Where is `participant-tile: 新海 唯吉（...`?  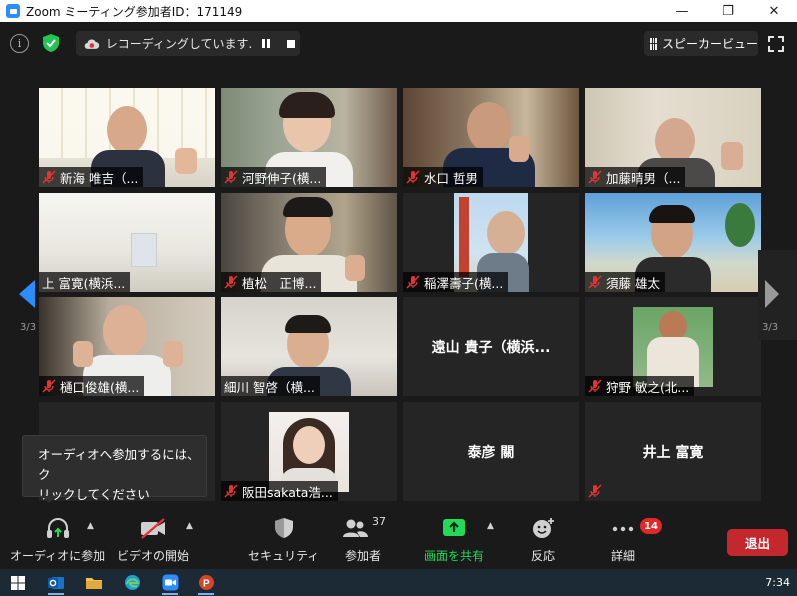 participant-tile: 新海 唯吉（... is located at coordinates (127, 137).